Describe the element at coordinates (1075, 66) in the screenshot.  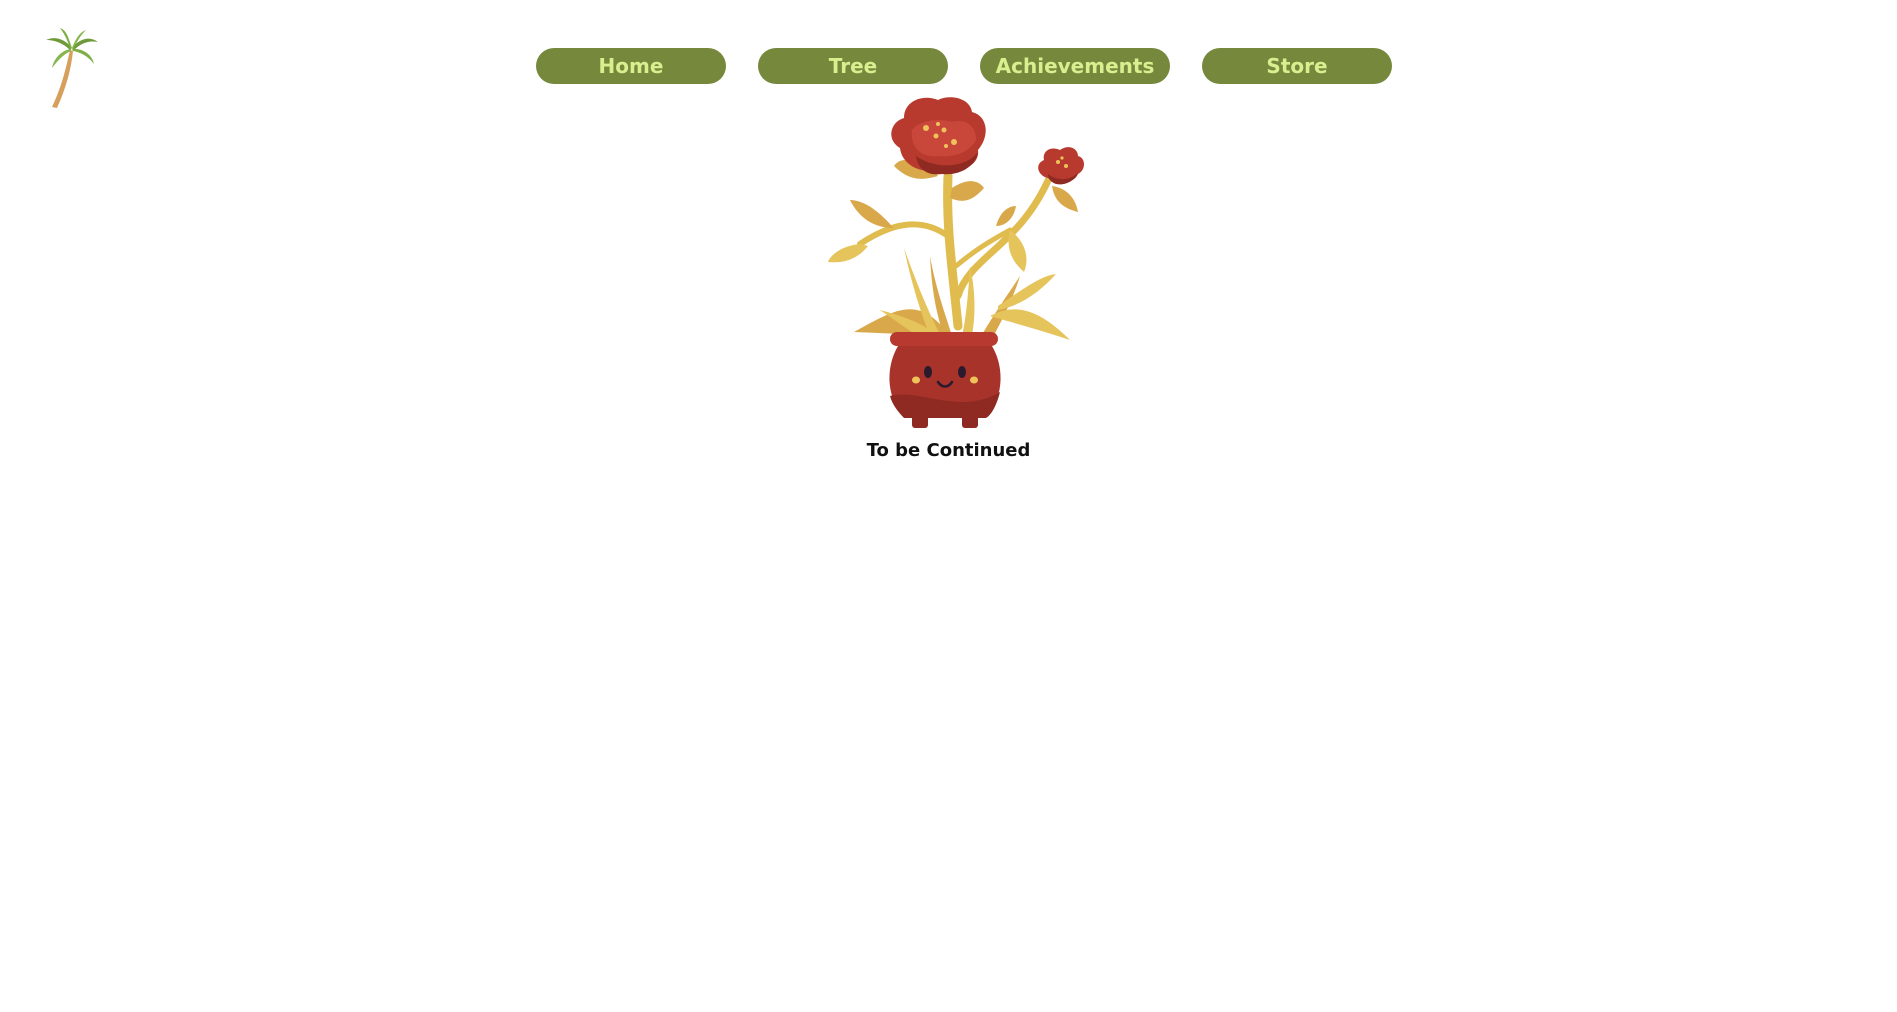
I see `nav-achievements-button: Achievements` at that location.